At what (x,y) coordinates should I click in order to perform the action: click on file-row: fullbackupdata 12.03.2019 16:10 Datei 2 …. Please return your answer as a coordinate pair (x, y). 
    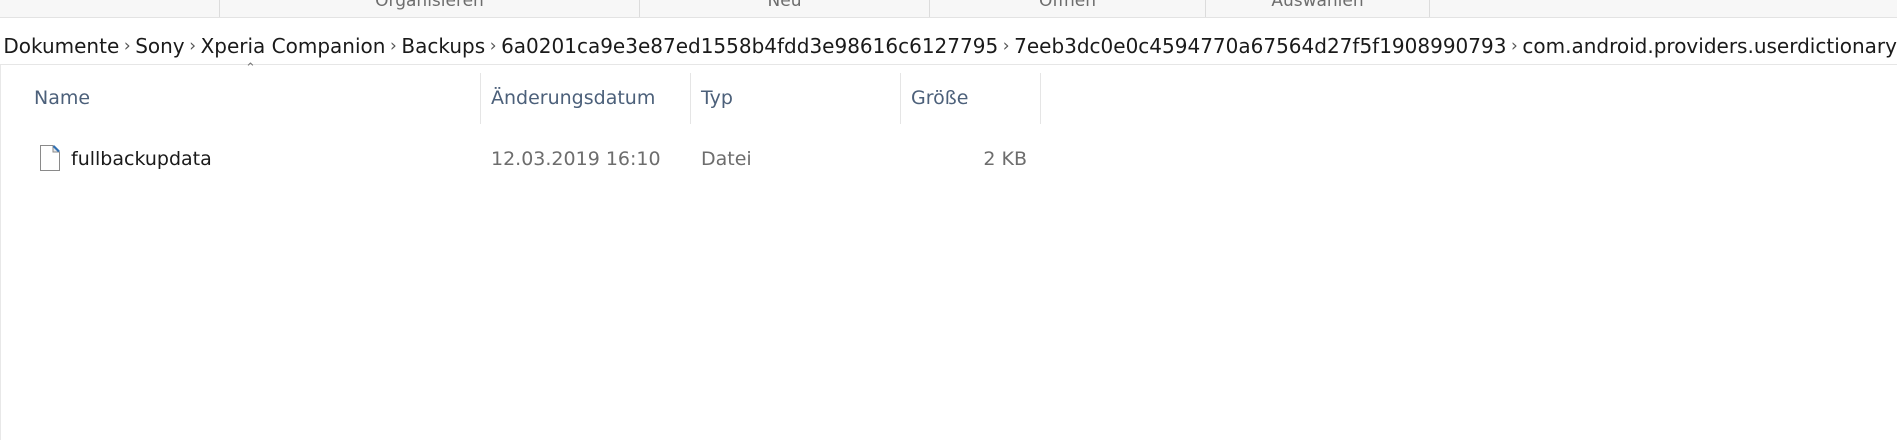
    Looking at the image, I should click on (521, 159).